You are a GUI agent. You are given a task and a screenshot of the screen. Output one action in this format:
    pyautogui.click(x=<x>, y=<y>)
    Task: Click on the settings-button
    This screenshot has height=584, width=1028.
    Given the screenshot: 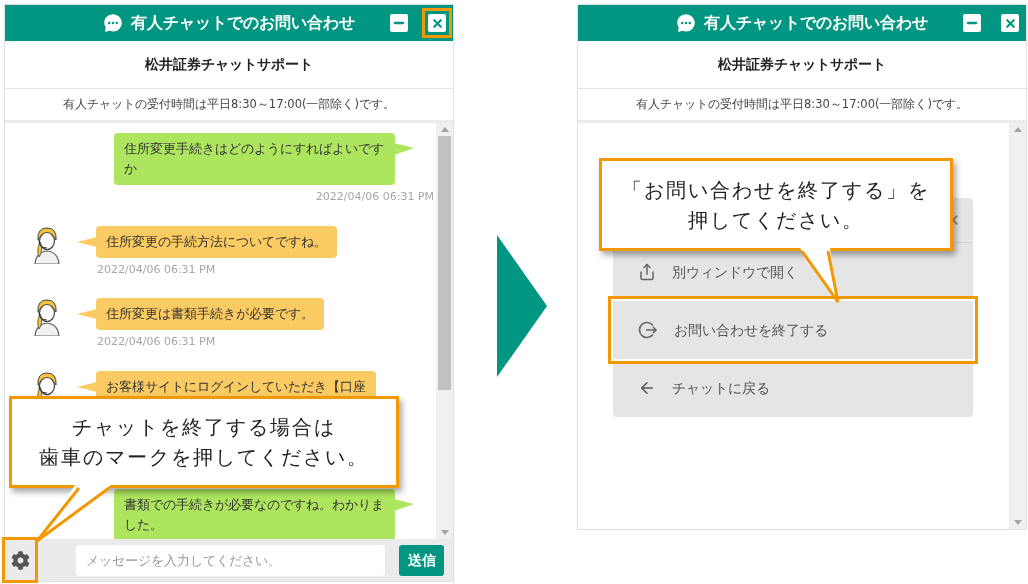 What is the action you would take?
    pyautogui.click(x=20, y=560)
    